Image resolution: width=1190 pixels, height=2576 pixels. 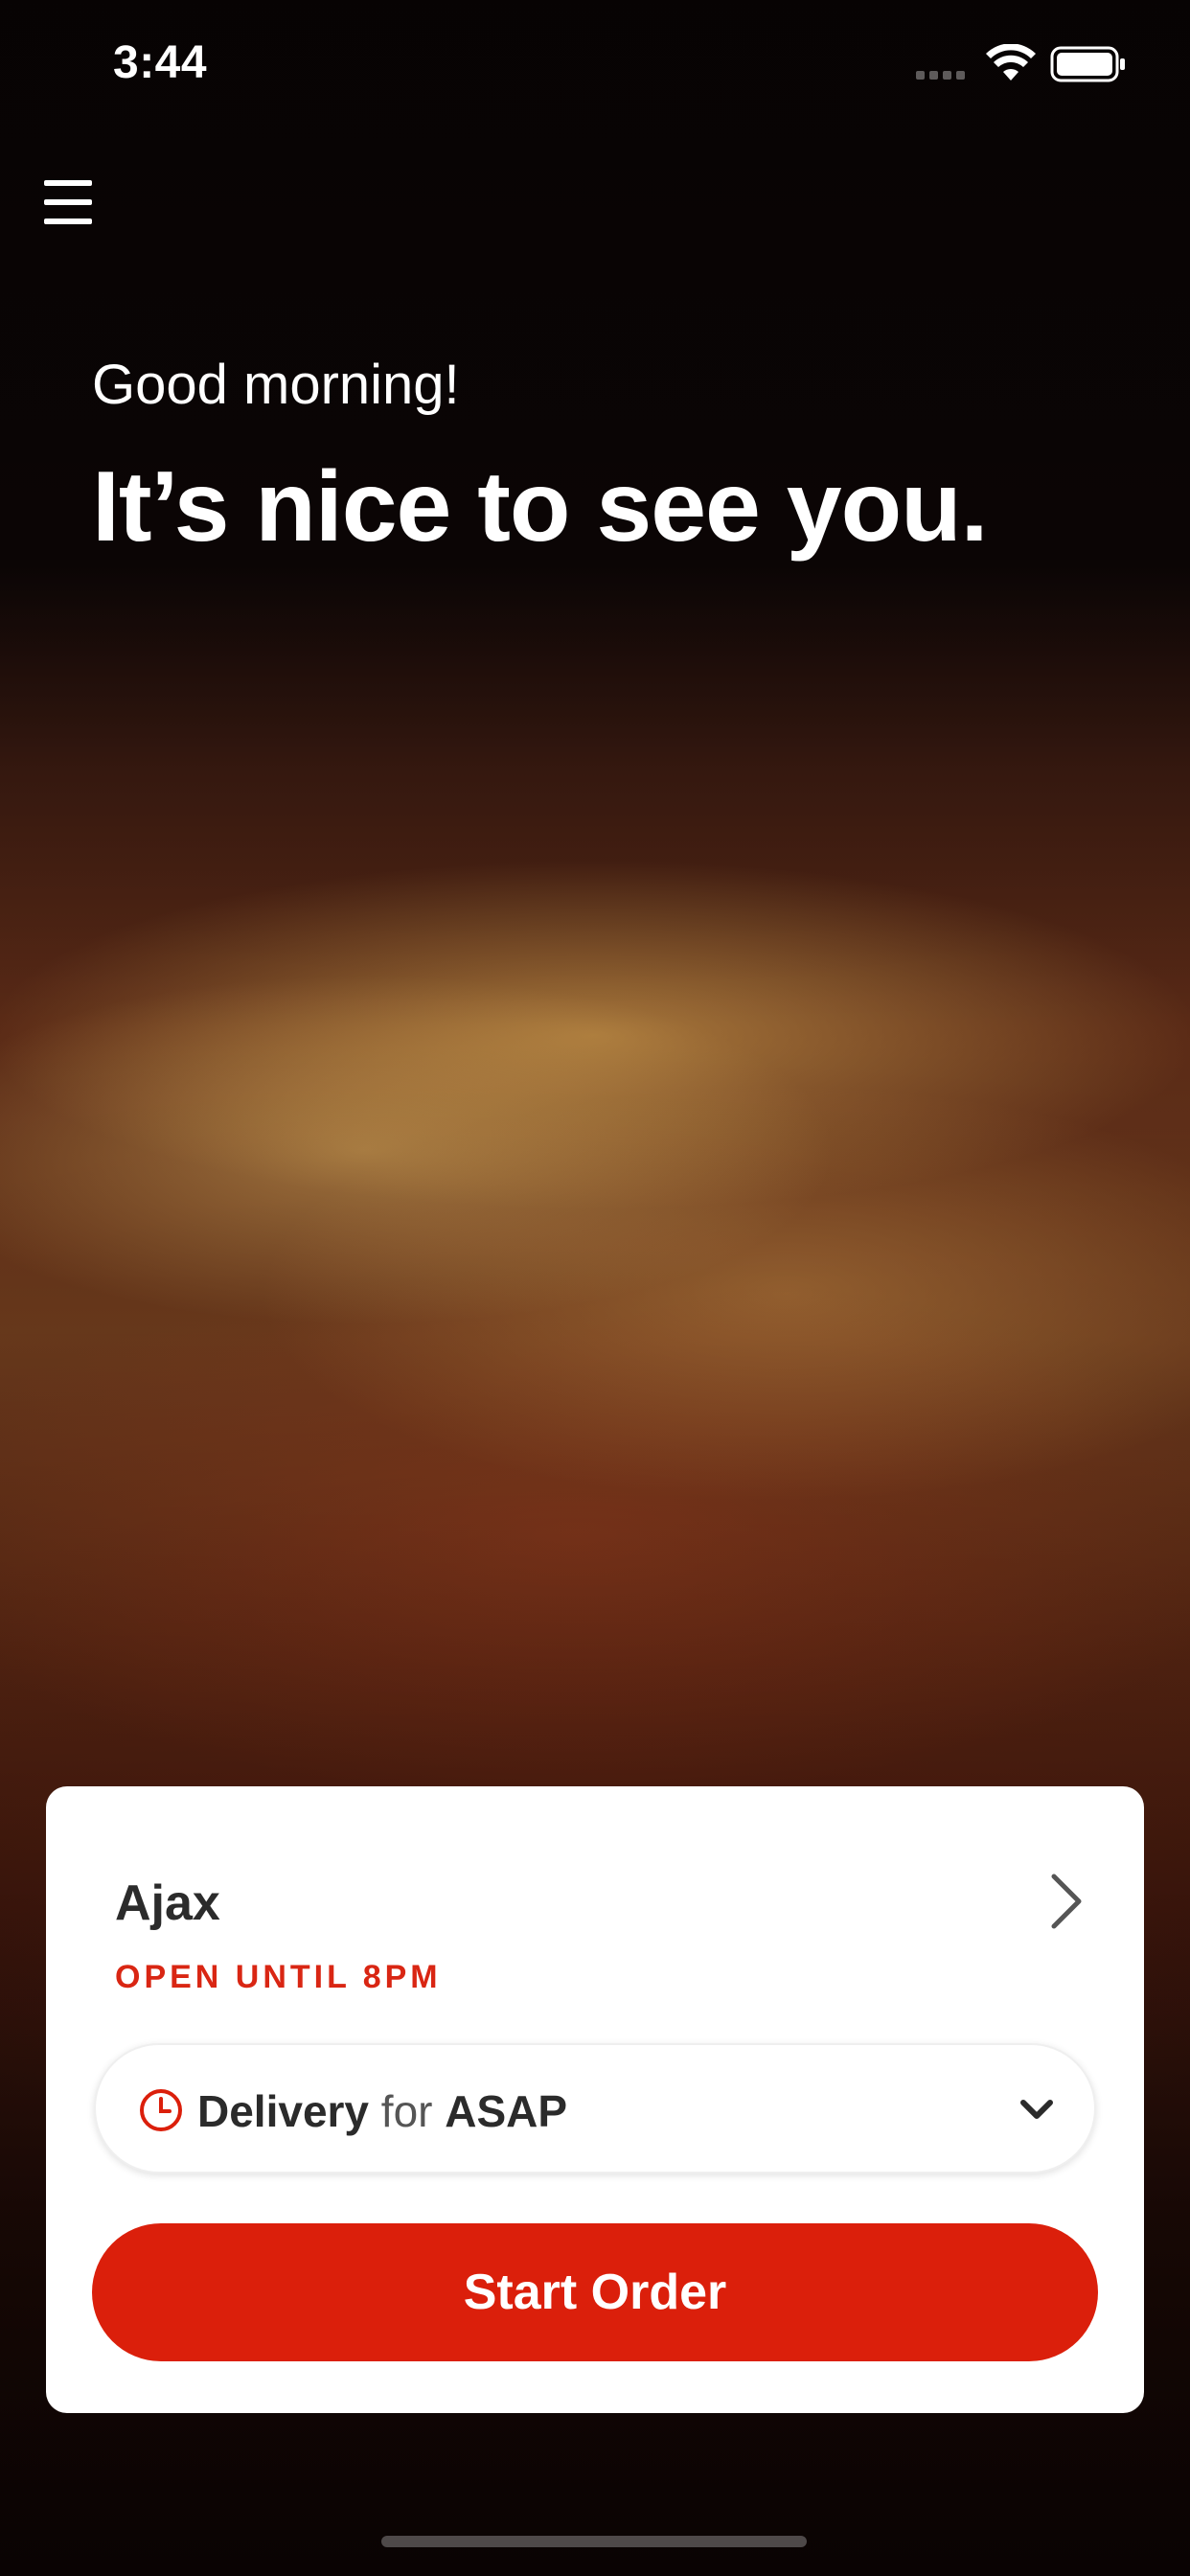 What do you see at coordinates (1066, 1901) in the screenshot?
I see `chevron-right-icon` at bounding box center [1066, 1901].